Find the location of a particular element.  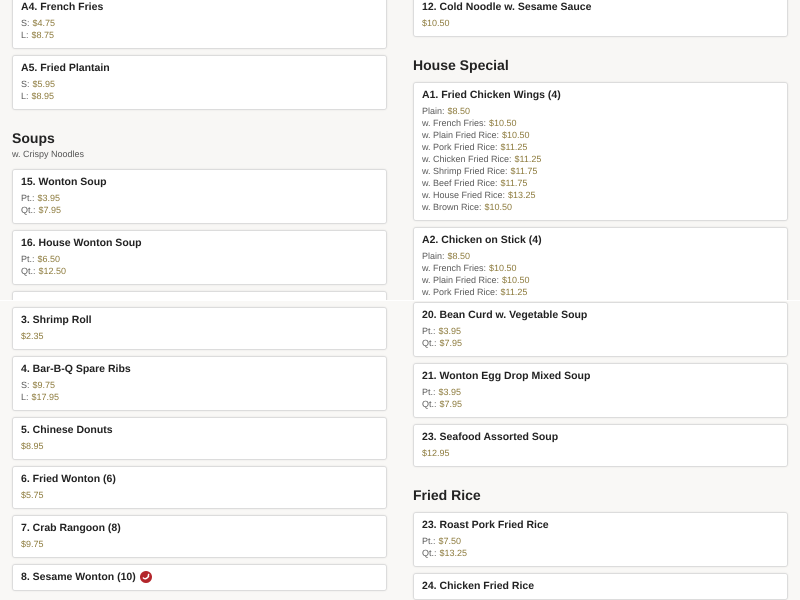

section-heading: Fried Rice is located at coordinates (447, 495).